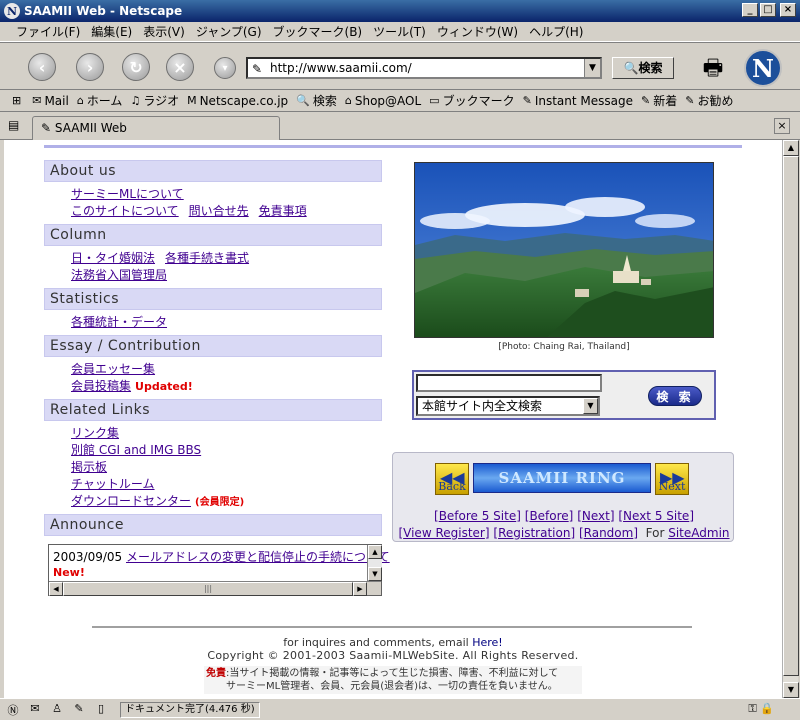 This screenshot has height=720, width=800. I want to click on link-bbs: 掲示板, so click(89, 467).